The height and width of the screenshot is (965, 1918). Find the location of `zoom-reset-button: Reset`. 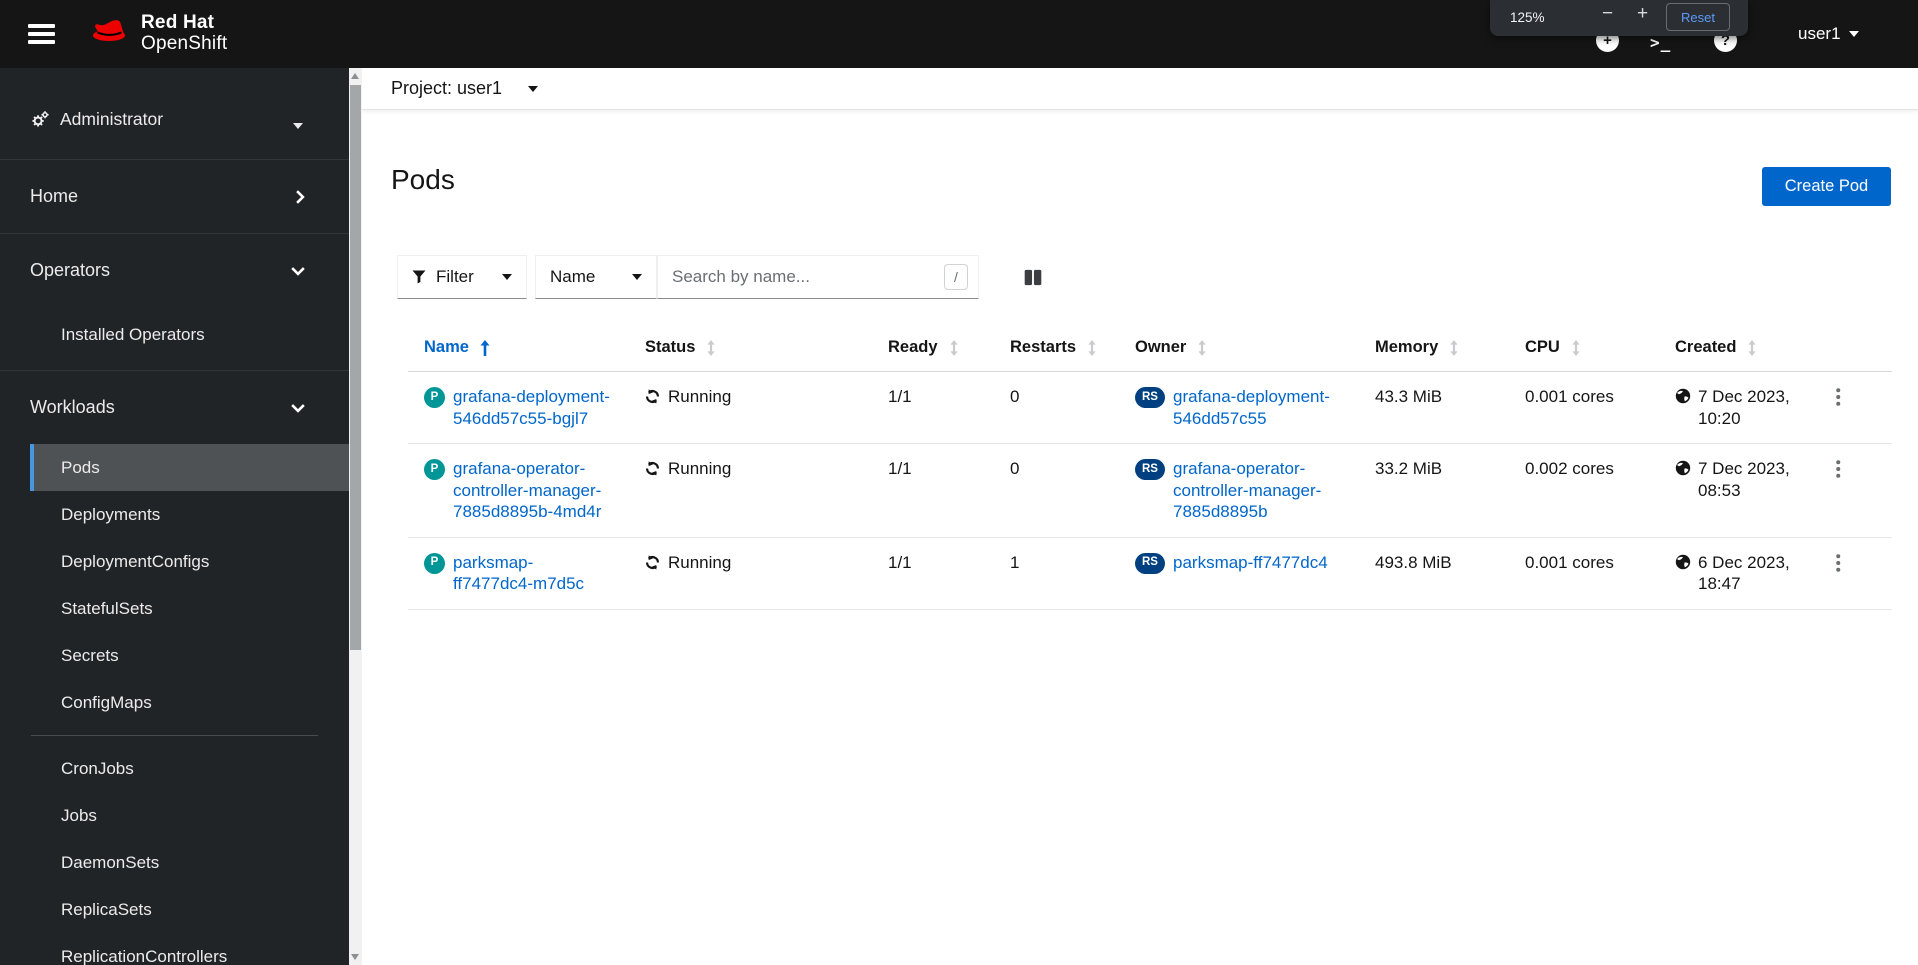

zoom-reset-button: Reset is located at coordinates (1698, 17).